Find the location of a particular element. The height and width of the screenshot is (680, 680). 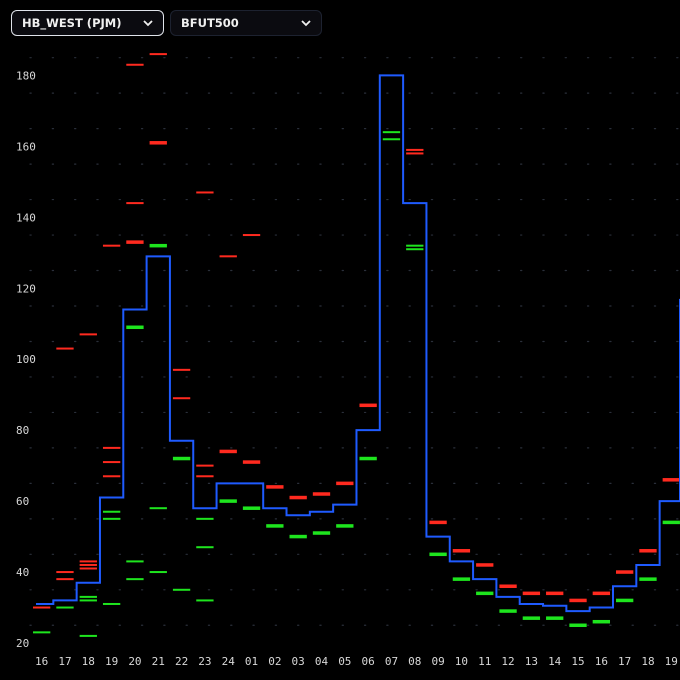

y-tick-label: 180 is located at coordinates (26, 75).